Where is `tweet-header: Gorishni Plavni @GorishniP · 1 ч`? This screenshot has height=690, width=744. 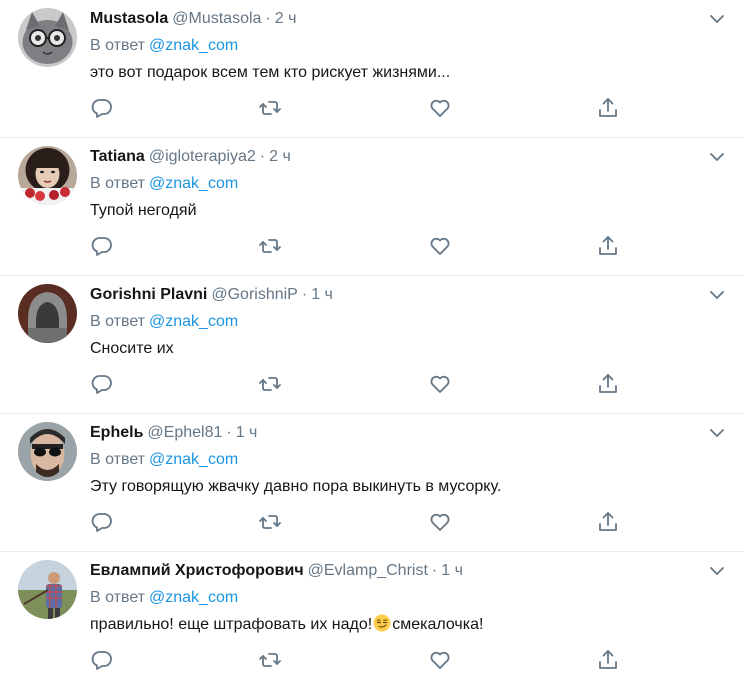 tweet-header: Gorishni Plavni @GorishniP · 1 ч is located at coordinates (211, 295).